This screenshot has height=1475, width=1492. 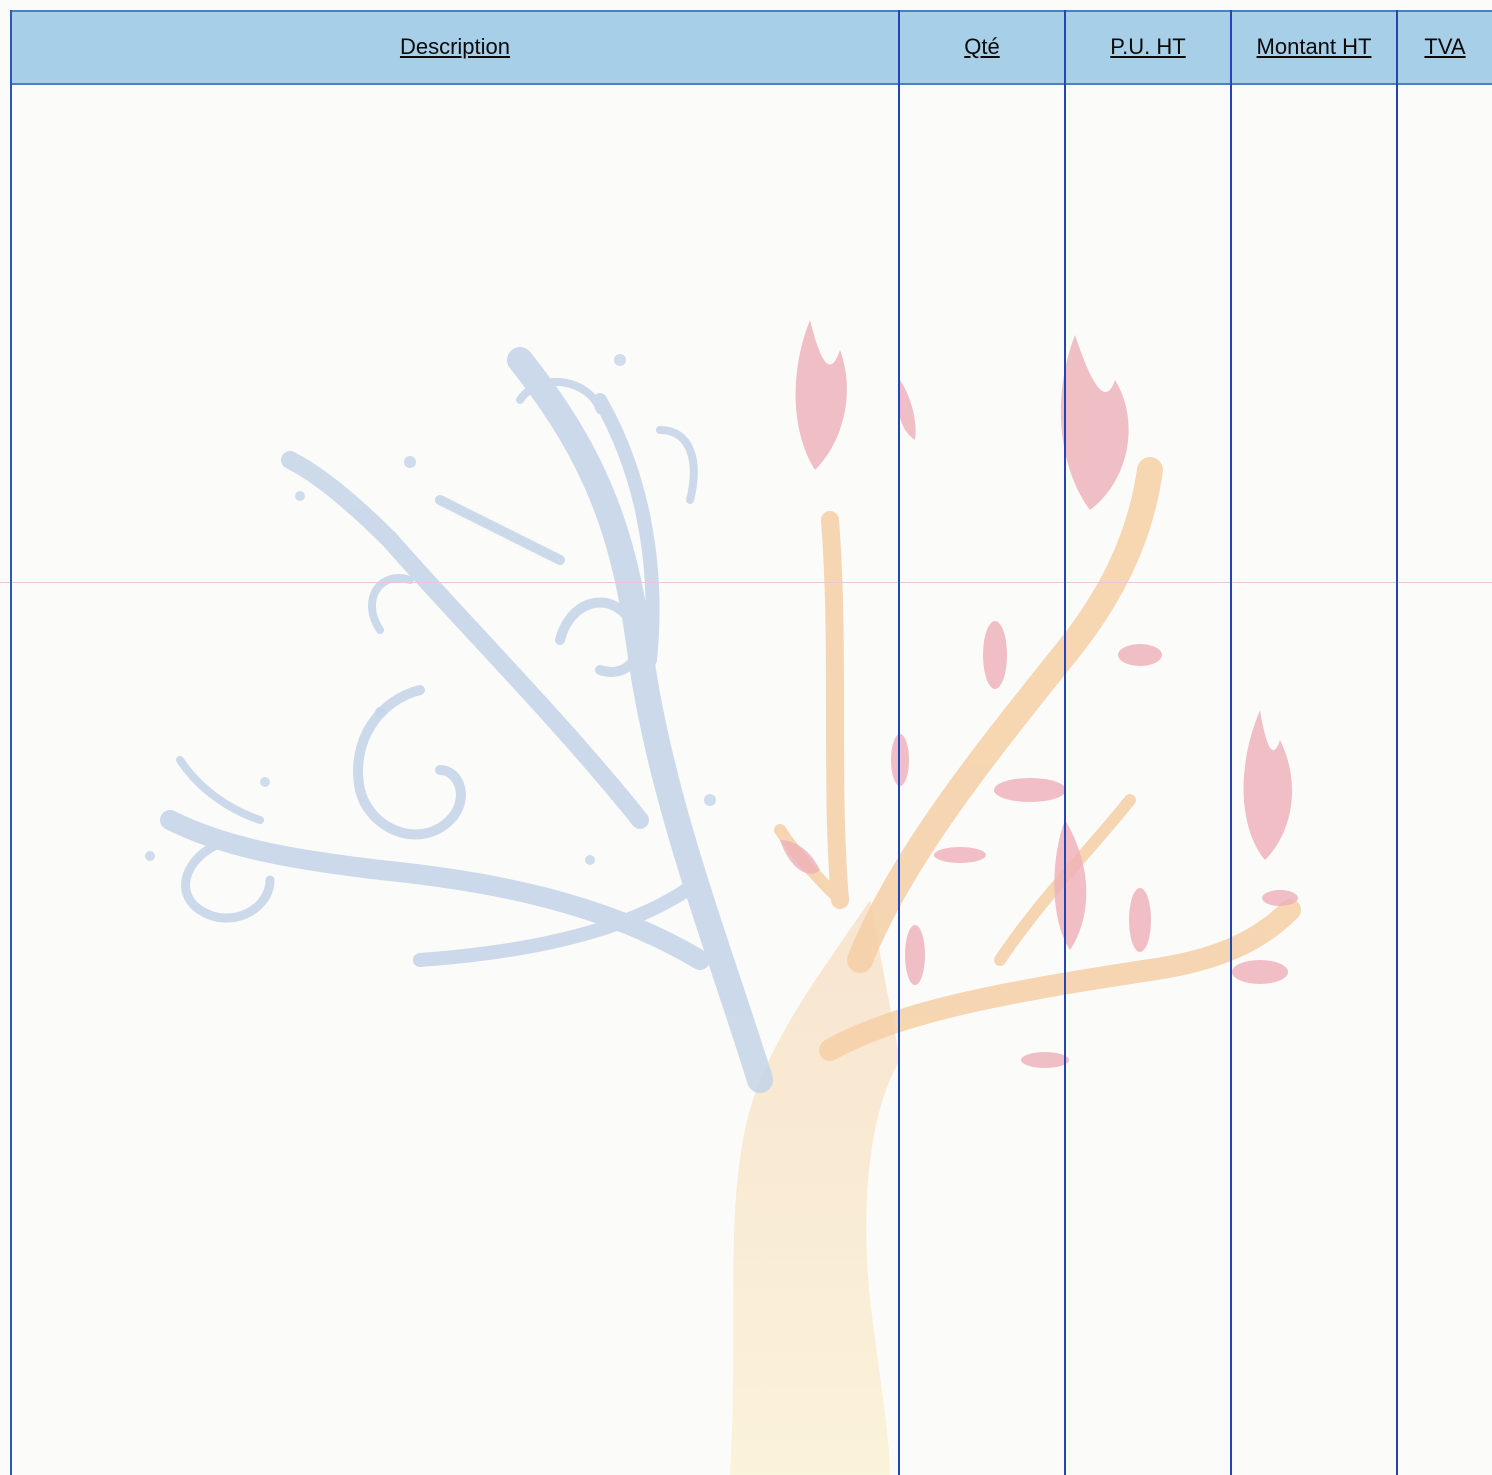 I want to click on qty-cell, so click(x=982, y=780).